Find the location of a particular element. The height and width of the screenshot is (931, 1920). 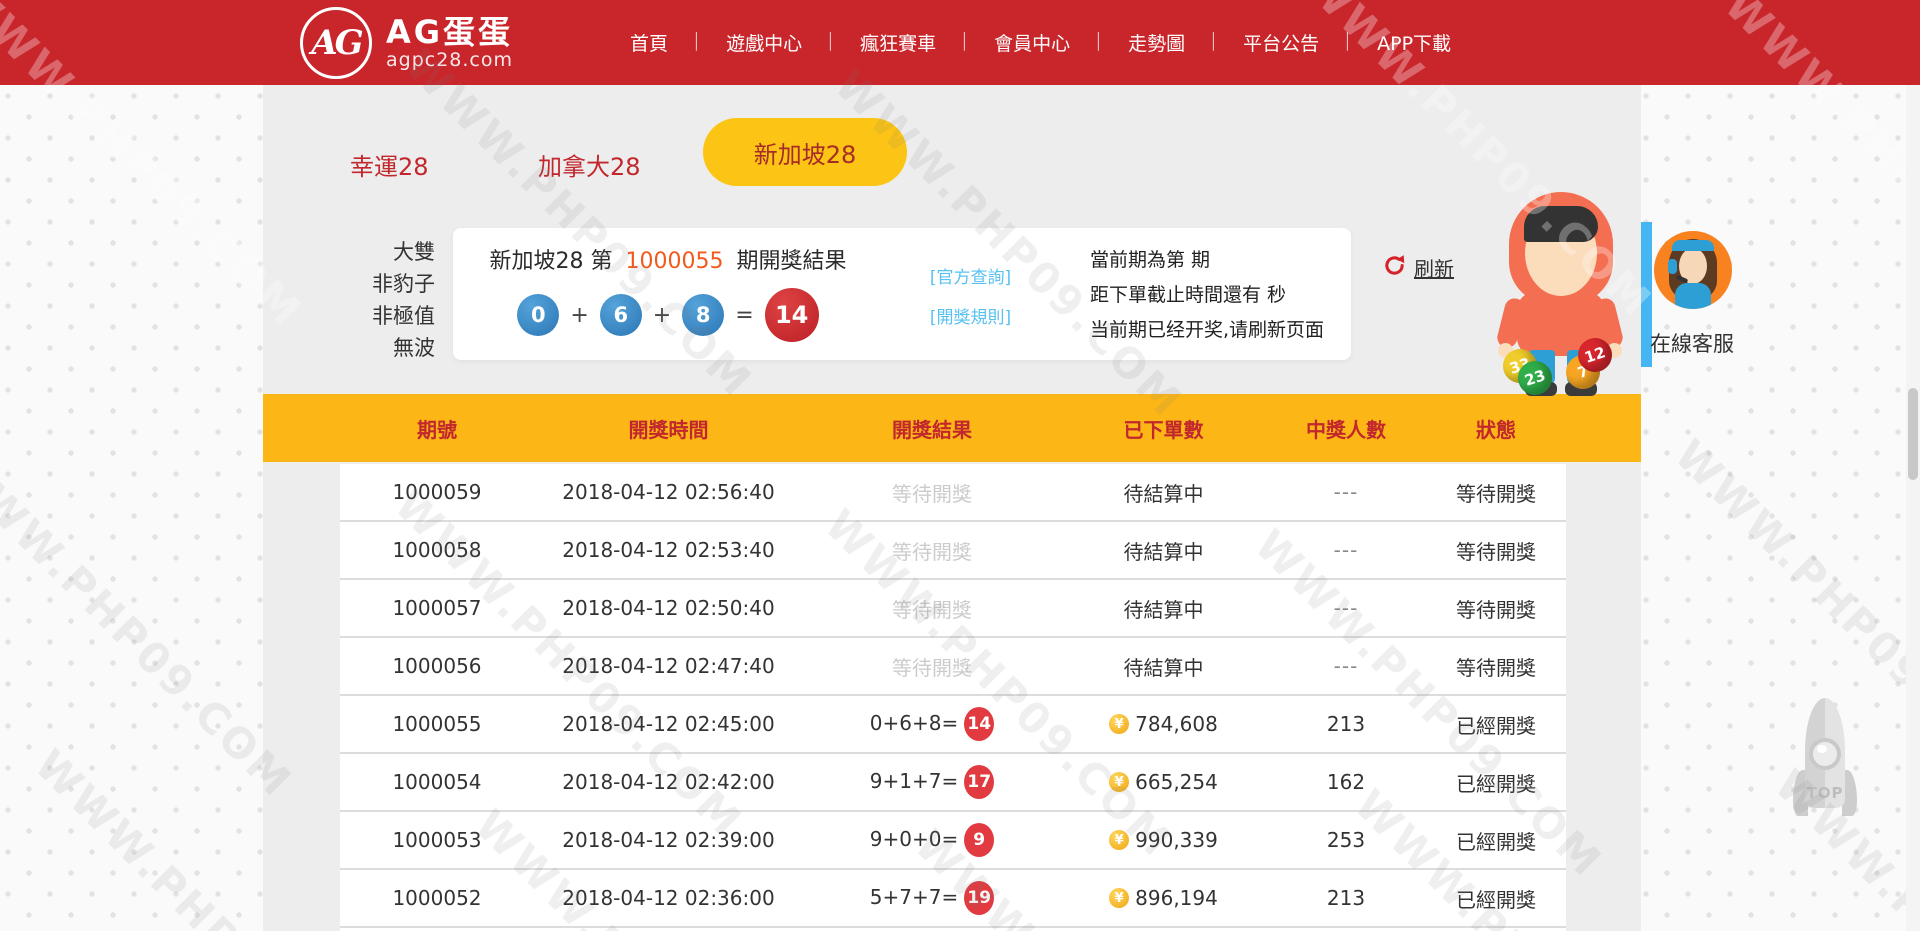

filter-label: 無波 is located at coordinates (414, 348).